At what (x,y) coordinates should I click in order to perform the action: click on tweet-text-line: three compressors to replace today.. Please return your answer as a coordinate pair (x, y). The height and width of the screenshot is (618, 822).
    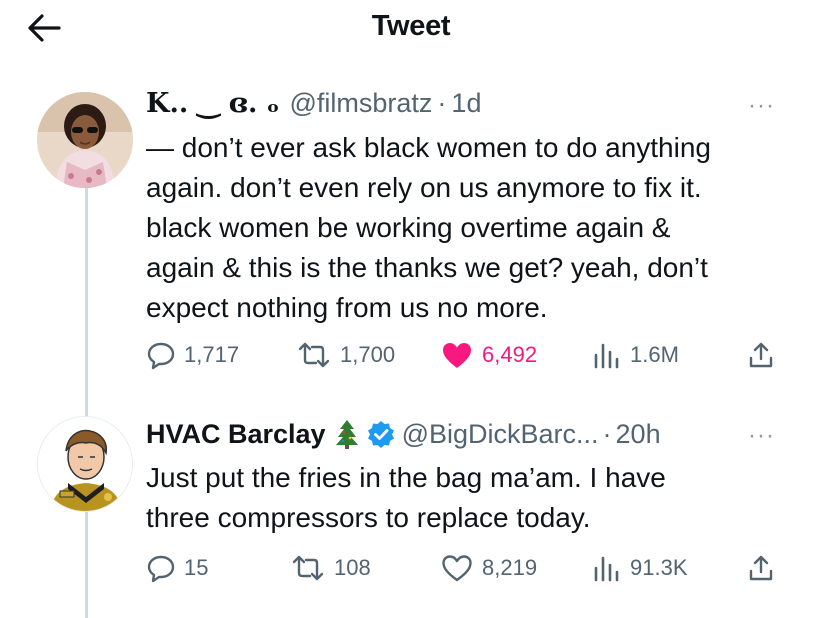
    Looking at the image, I should click on (368, 517).